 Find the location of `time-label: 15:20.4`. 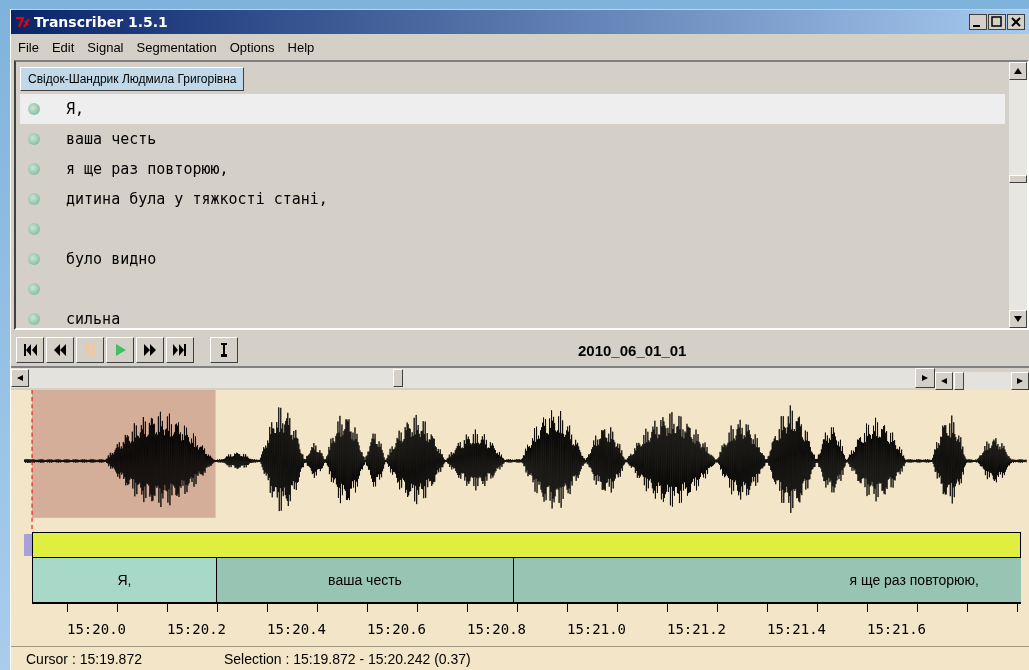

time-label: 15:20.4 is located at coordinates (297, 629).